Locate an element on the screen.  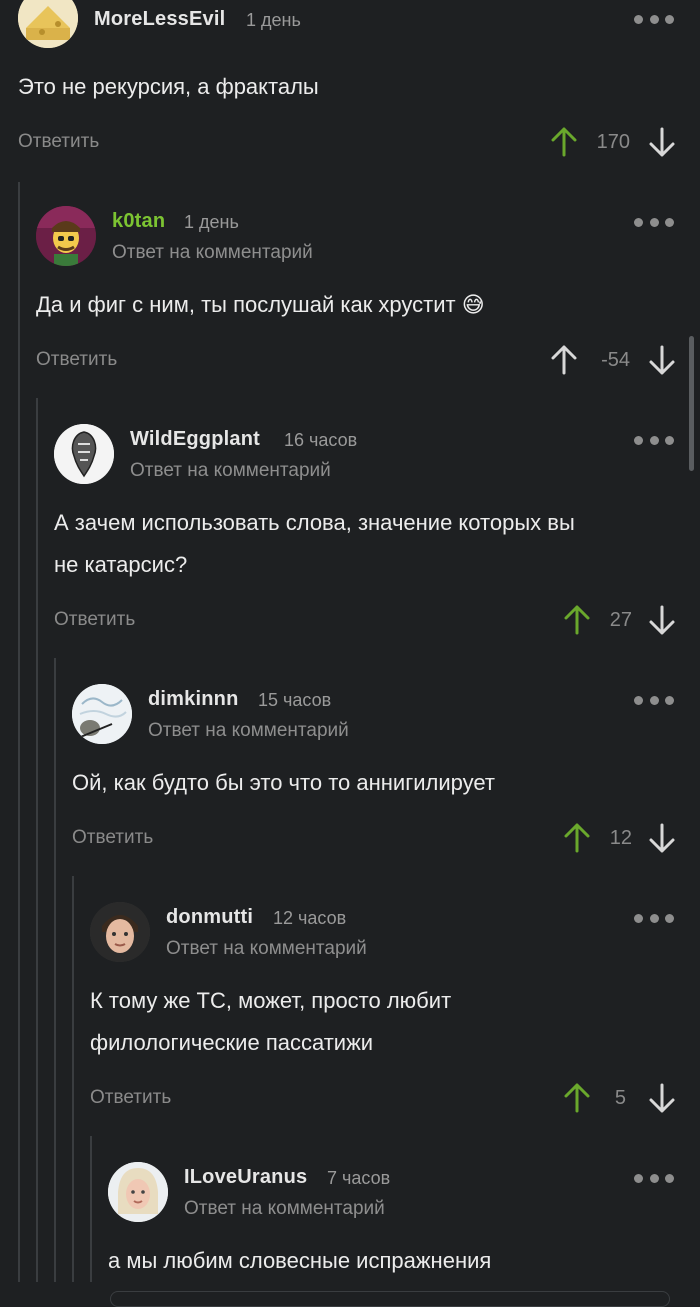
author-name: ILoveUranus is located at coordinates (245, 1177).